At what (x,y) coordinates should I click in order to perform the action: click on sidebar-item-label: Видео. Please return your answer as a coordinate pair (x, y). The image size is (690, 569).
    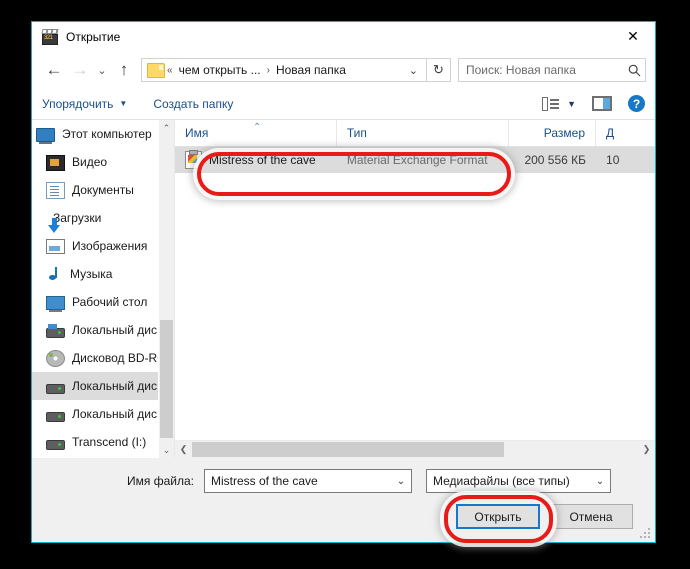
    Looking at the image, I should click on (90, 162).